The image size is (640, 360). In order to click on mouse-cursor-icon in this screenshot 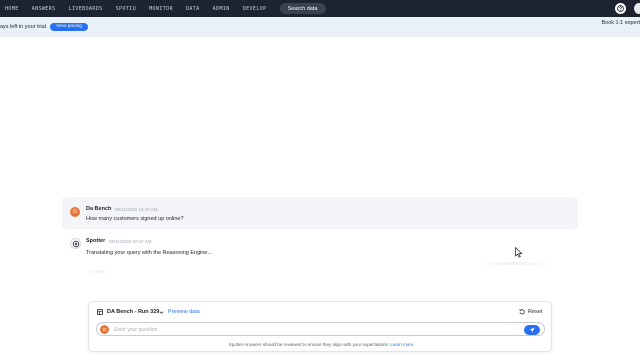, I will do `click(519, 252)`.